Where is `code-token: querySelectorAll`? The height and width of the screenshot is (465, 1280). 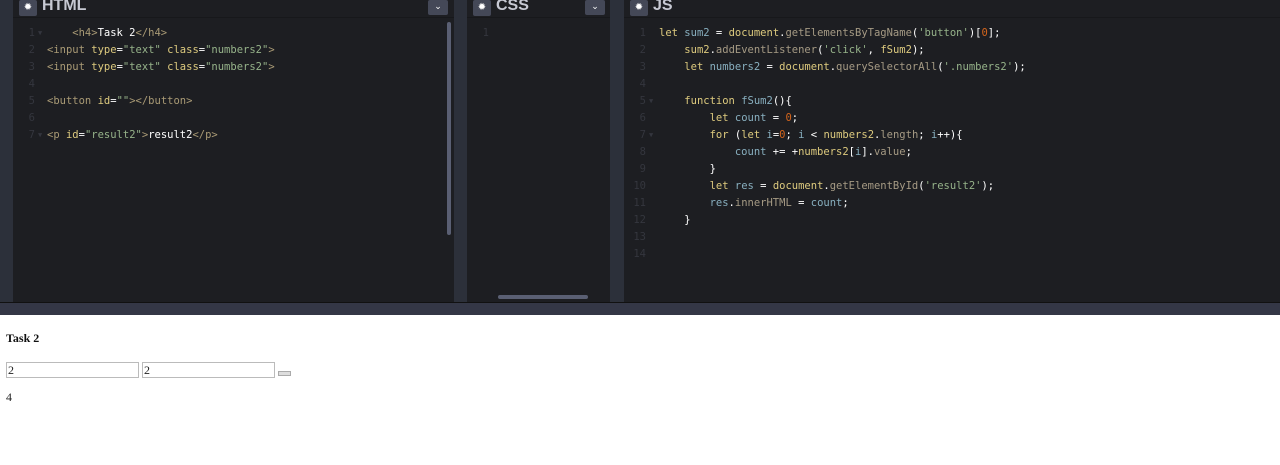 code-token: querySelectorAll is located at coordinates (887, 67).